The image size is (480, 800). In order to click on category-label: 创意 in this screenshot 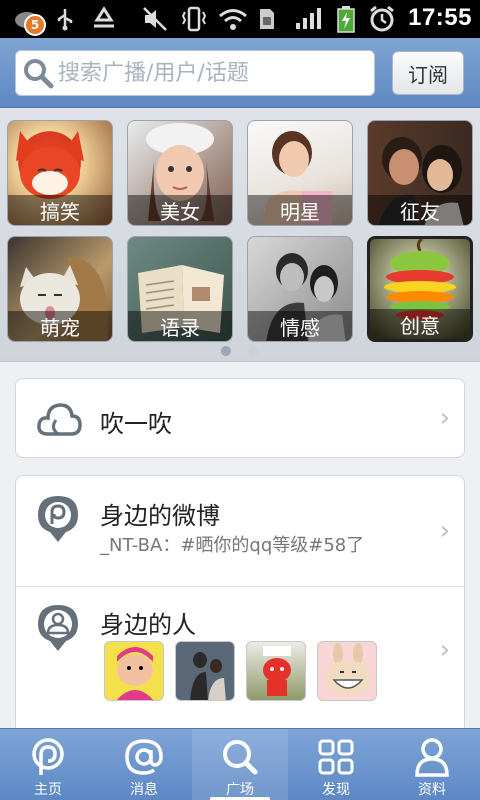, I will do `click(420, 324)`.